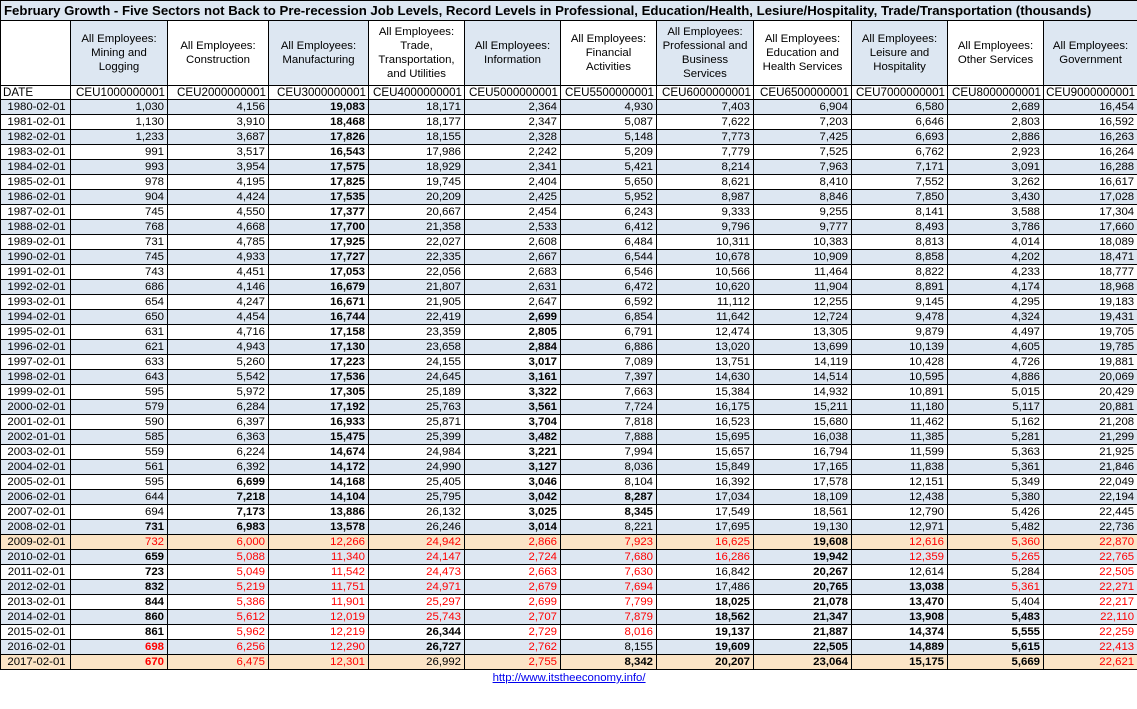  Describe the element at coordinates (608, 467) in the screenshot. I see `value-cell: 8,036` at that location.